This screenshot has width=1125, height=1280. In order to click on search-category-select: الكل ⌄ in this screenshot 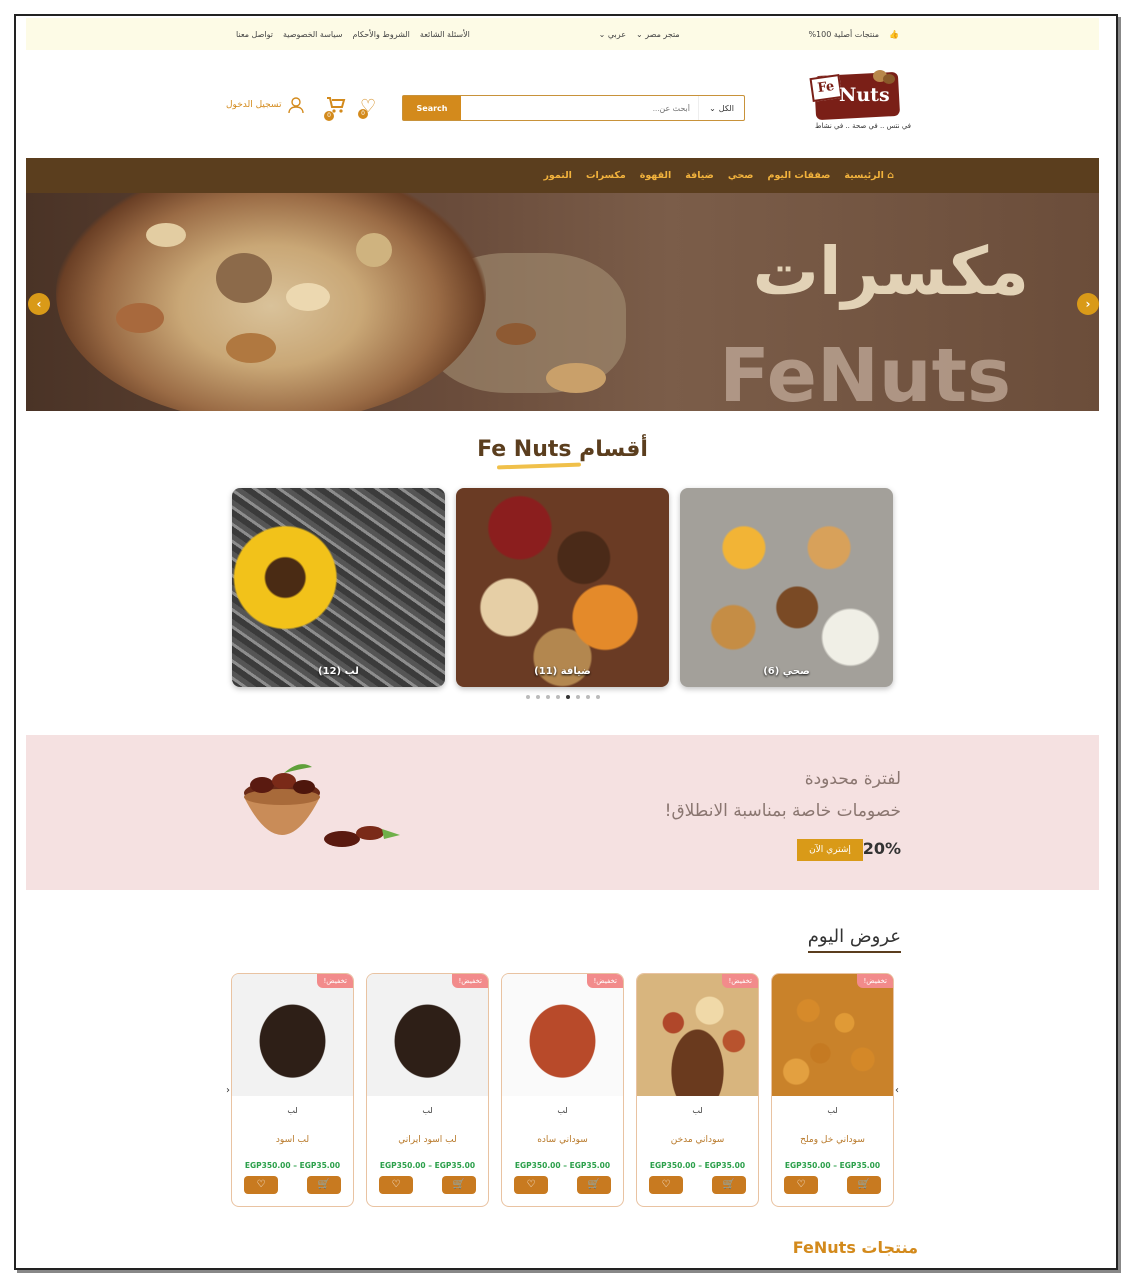, I will do `click(721, 108)`.